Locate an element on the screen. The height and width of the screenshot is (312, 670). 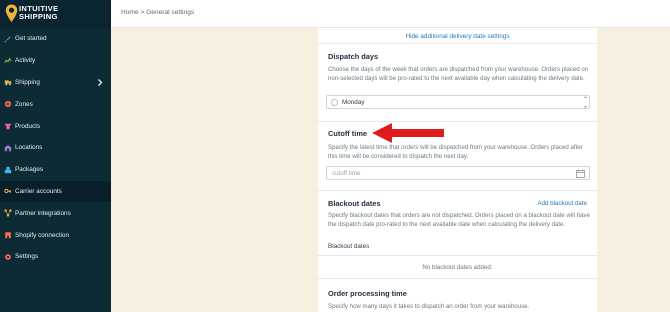
sidebar-item-label: Settings is located at coordinates (27, 257).